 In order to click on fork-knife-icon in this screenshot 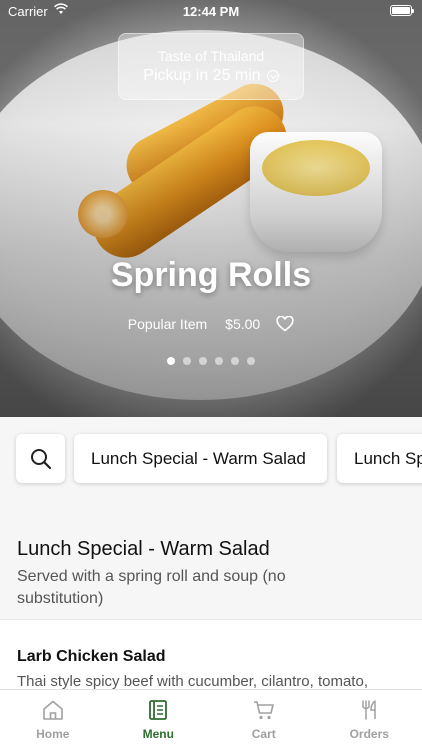, I will do `click(369, 710)`.